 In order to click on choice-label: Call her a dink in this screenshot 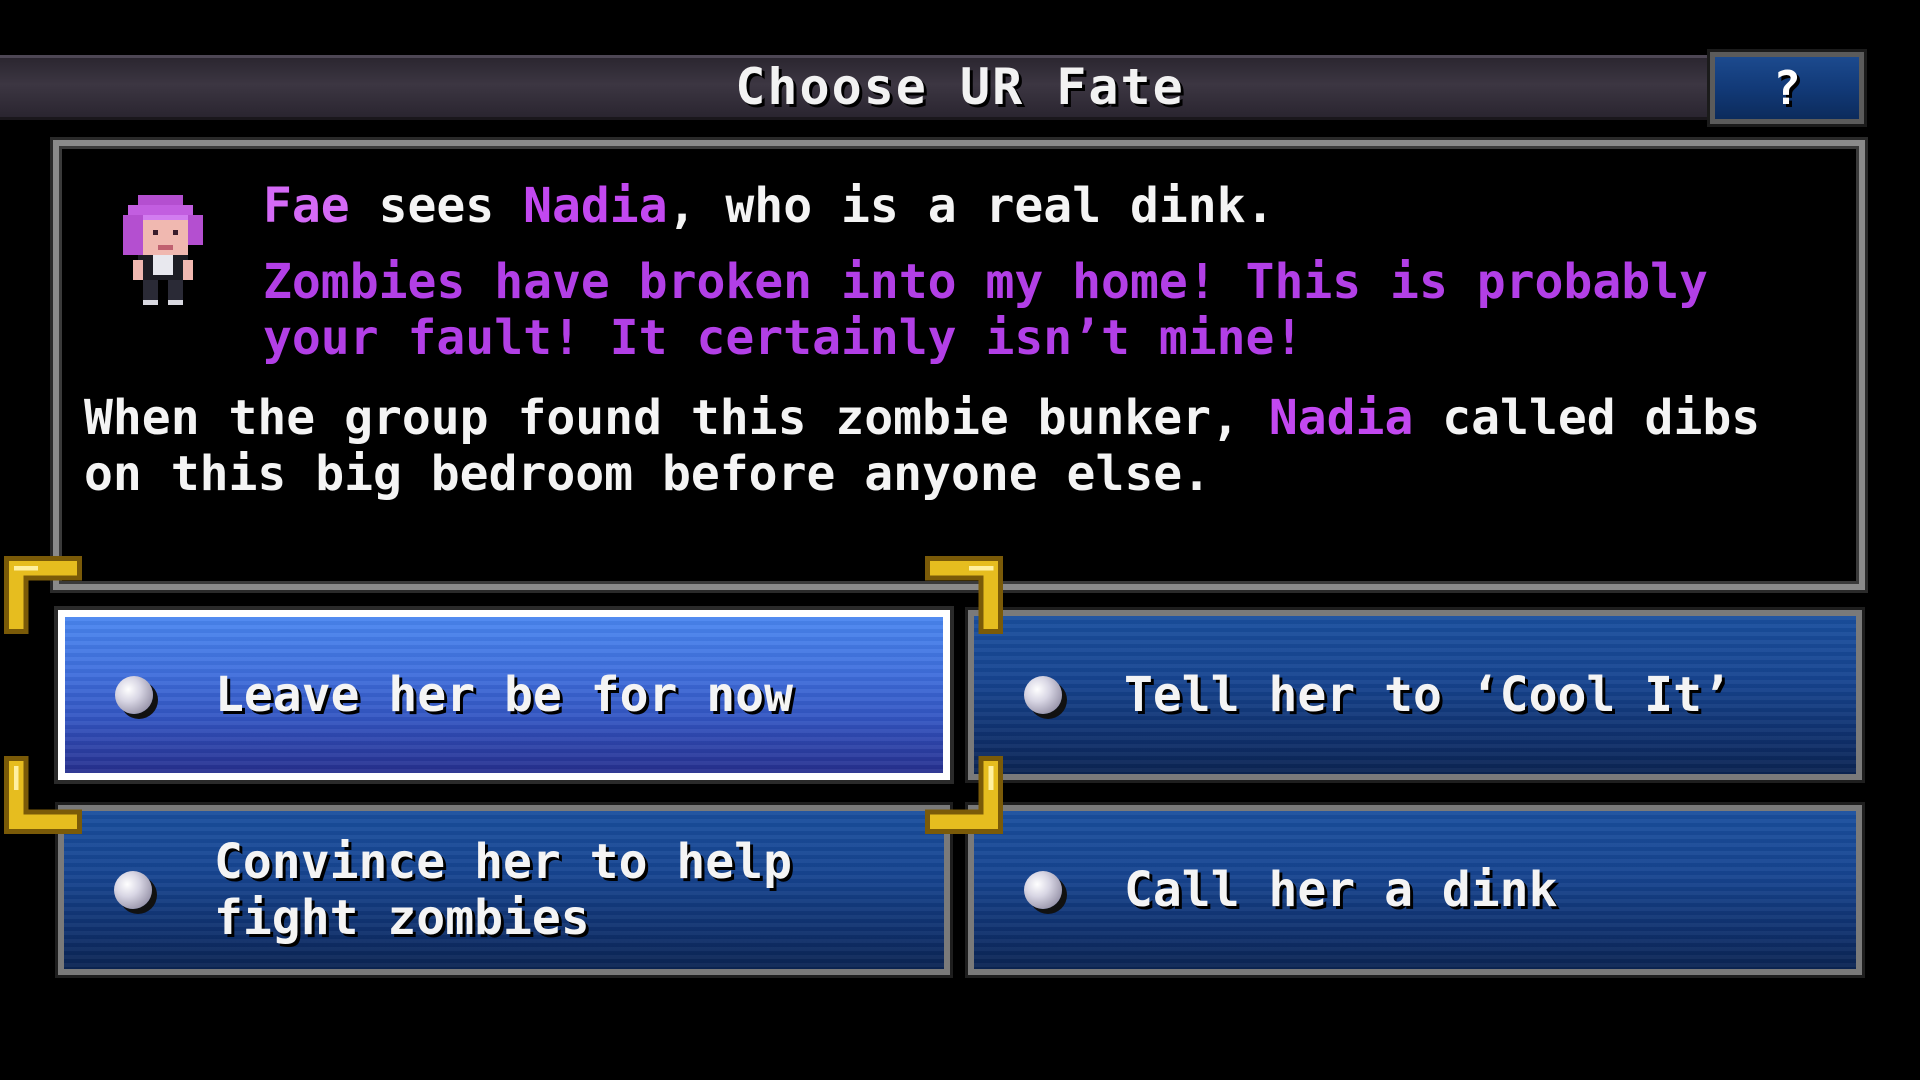, I will do `click(1341, 890)`.